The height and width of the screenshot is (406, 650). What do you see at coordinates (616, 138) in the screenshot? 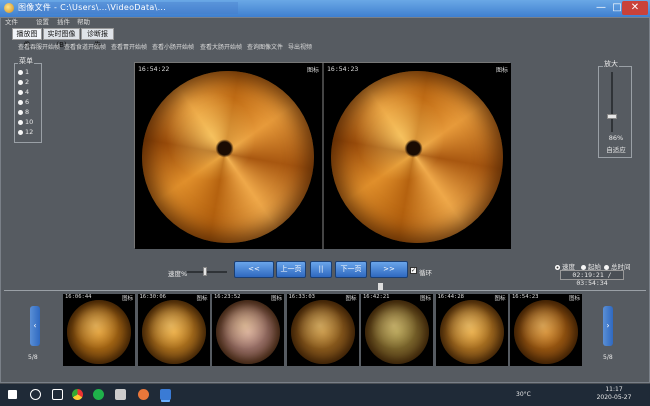
I see `zoom-percent: 86%` at bounding box center [616, 138].